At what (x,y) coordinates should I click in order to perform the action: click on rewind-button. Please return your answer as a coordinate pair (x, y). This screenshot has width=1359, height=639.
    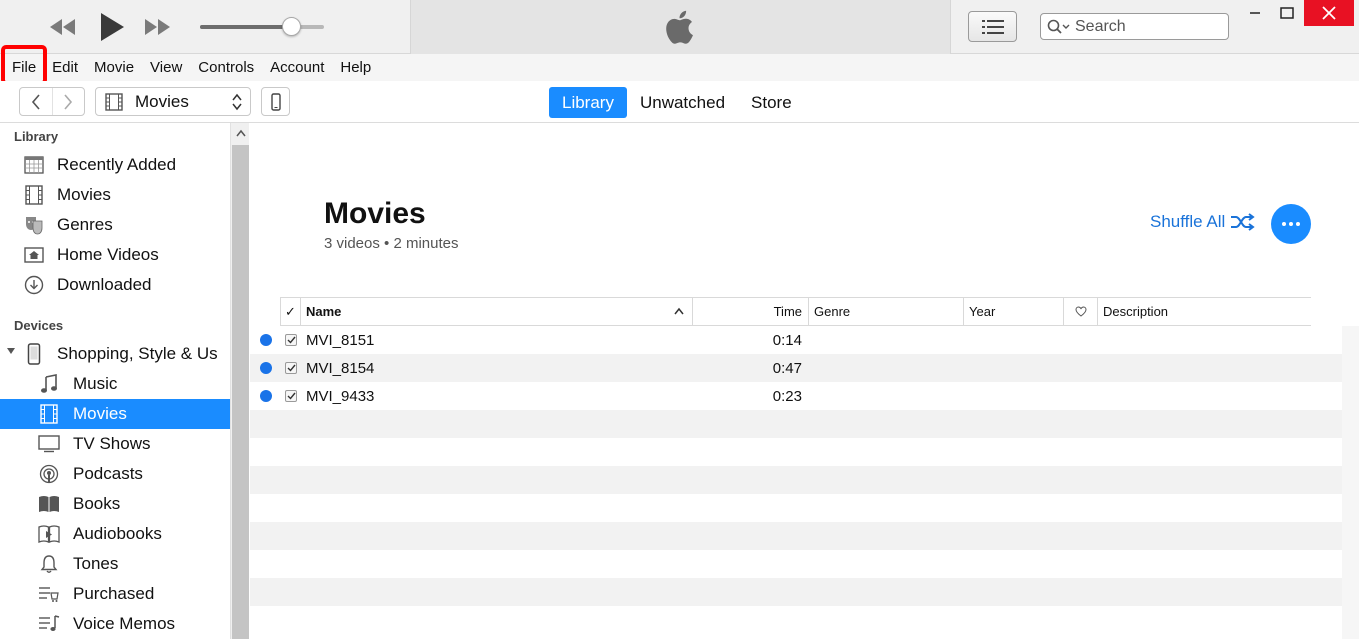
    Looking at the image, I should click on (62, 27).